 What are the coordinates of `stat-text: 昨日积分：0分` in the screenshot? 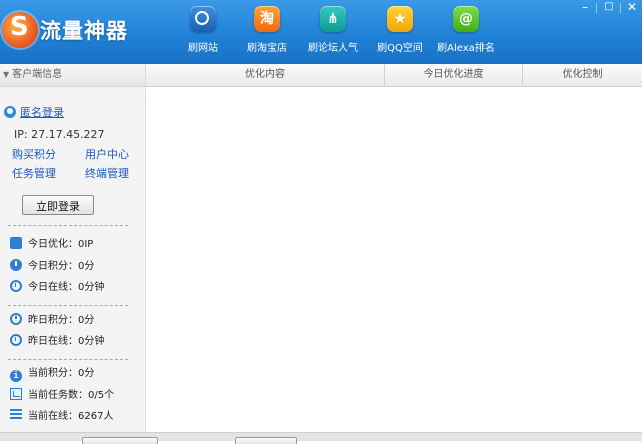 It's located at (61, 320).